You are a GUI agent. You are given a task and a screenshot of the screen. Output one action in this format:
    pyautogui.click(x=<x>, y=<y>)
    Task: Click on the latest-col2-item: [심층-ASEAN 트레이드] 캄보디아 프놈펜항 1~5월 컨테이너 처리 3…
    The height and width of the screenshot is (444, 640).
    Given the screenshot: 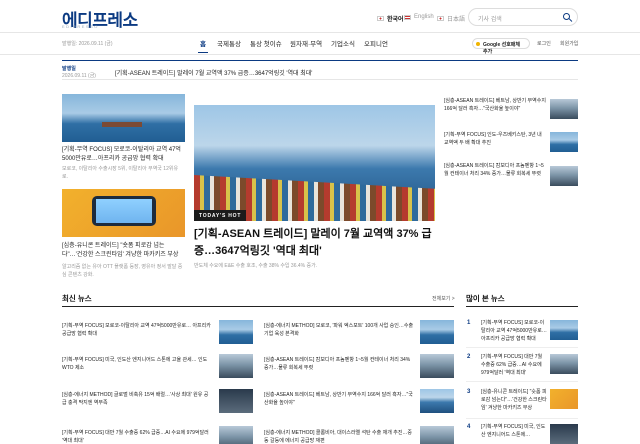 What is the action you would take?
    pyautogui.click(x=339, y=365)
    